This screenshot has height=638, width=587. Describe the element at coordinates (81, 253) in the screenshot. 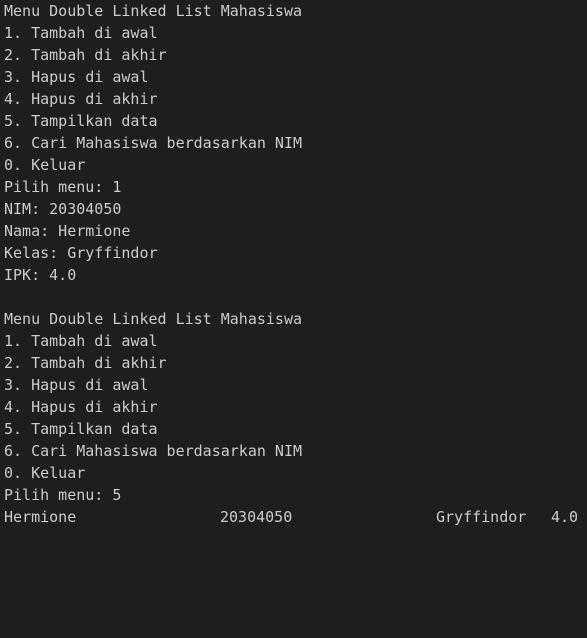

I see `input-line-kelas: Kelas: Gryffindor` at that location.